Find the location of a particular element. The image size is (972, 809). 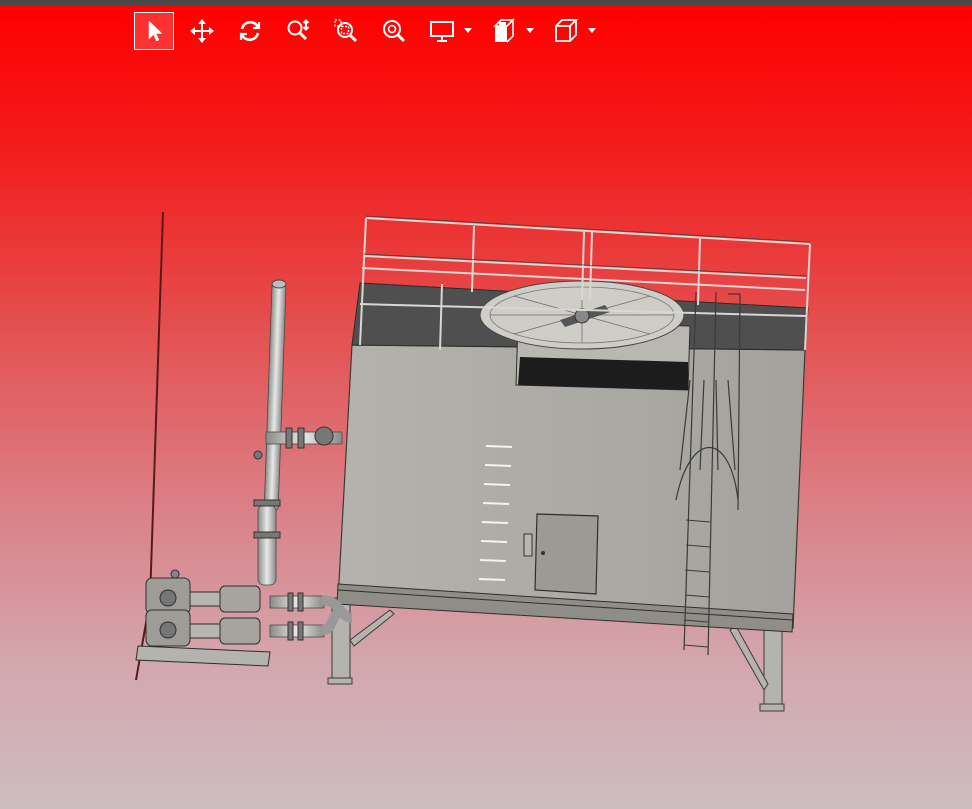

section-box-icon is located at coordinates (504, 30).